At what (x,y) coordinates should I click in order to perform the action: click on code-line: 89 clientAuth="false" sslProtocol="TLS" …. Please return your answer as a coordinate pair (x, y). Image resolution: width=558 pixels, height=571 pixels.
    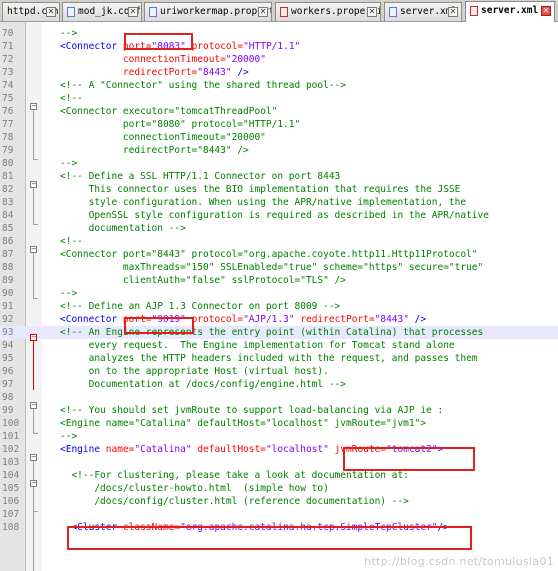
    Looking at the image, I should click on (279, 280).